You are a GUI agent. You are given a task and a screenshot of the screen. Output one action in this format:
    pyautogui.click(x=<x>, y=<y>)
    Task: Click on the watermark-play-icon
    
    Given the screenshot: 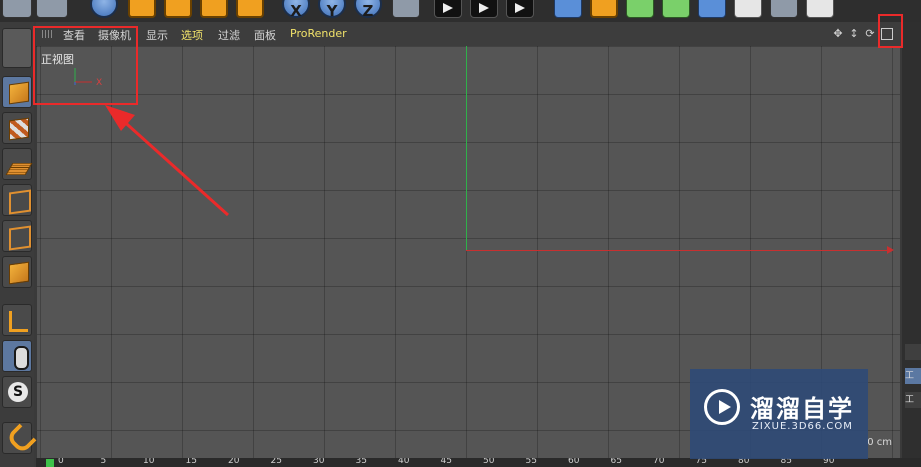 What is the action you would take?
    pyautogui.click(x=722, y=407)
    